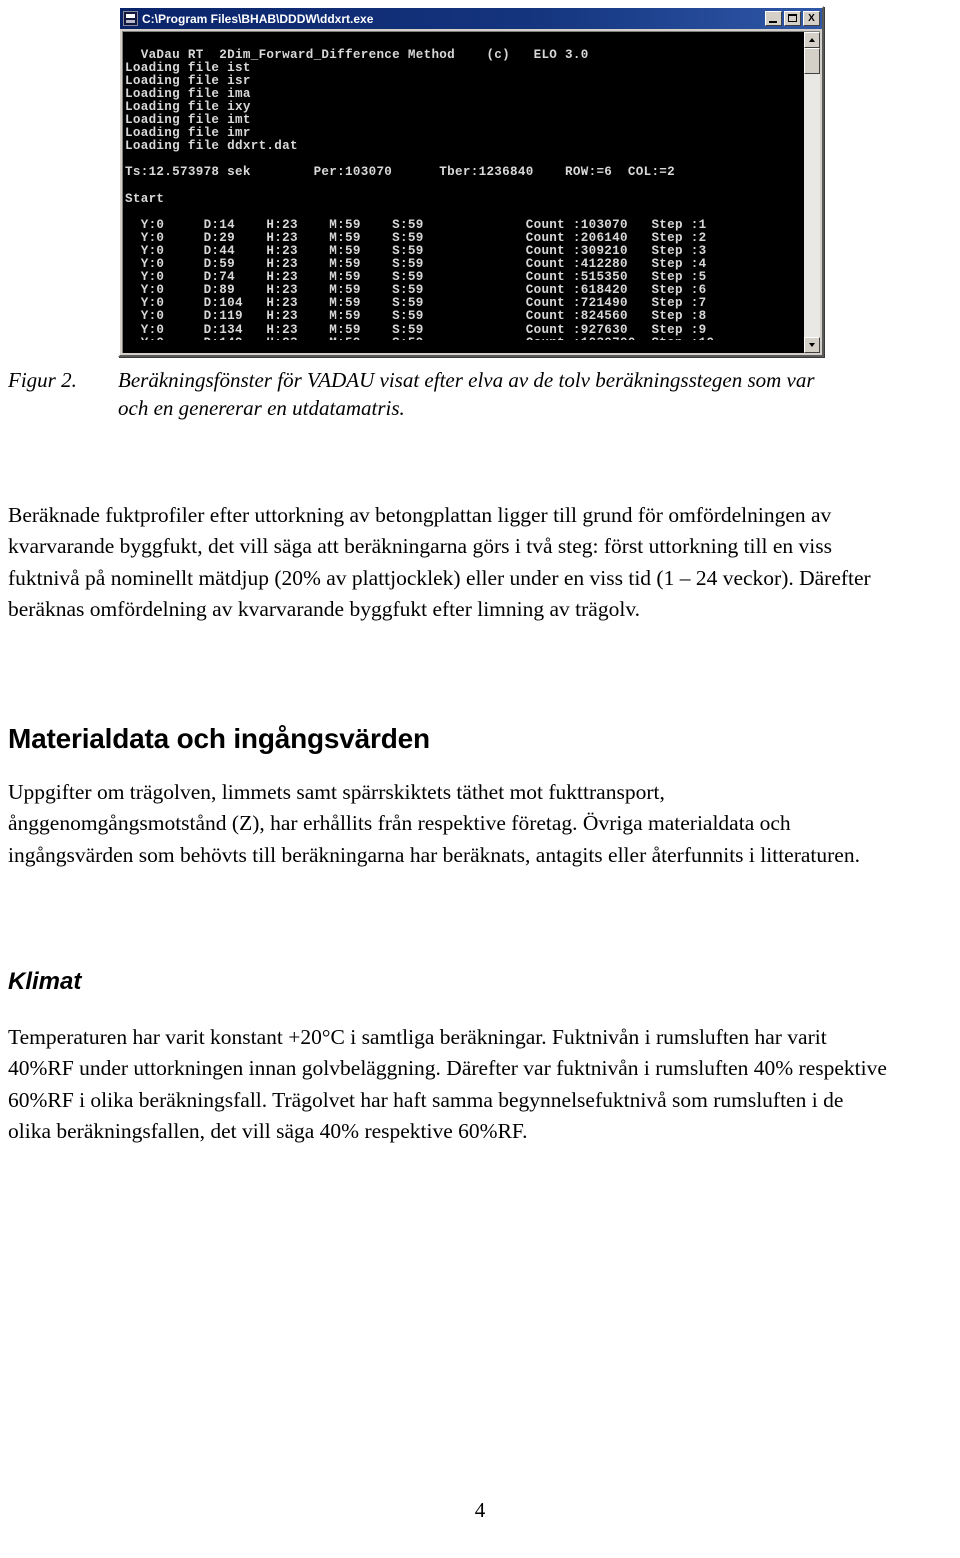 The width and height of the screenshot is (960, 1558). Describe the element at coordinates (812, 61) in the screenshot. I see `scrollbar-thumb` at that location.